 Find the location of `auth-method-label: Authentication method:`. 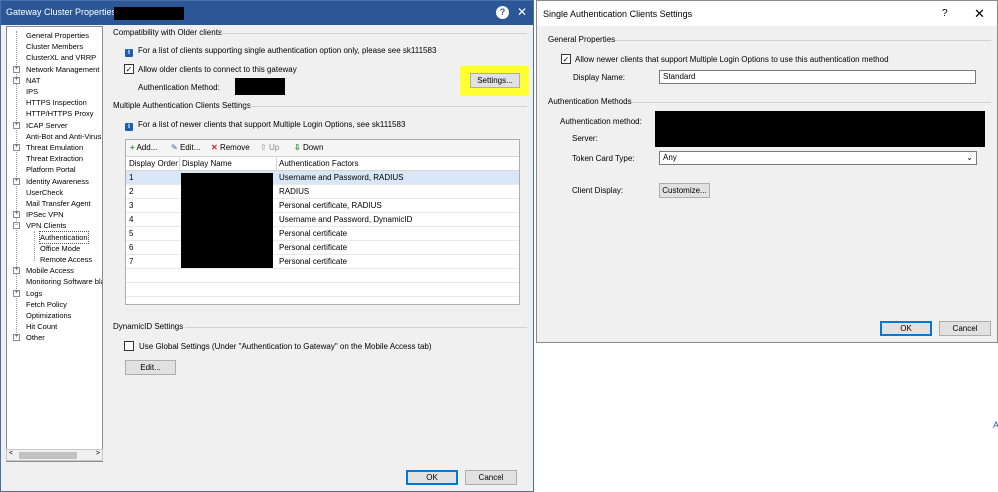

auth-method-label: Authentication method: is located at coordinates (601, 121).